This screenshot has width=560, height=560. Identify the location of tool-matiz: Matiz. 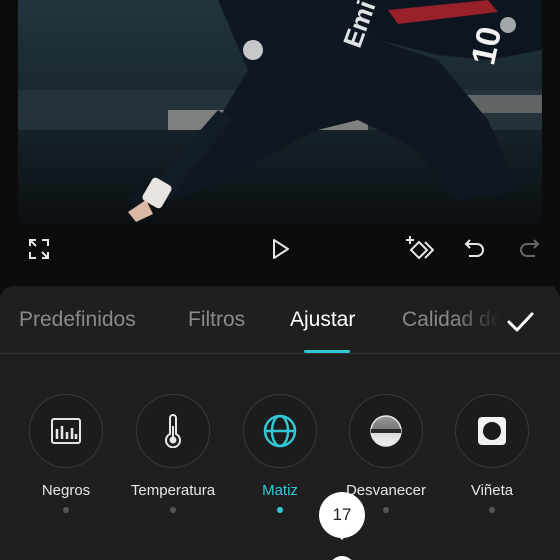
(280, 459).